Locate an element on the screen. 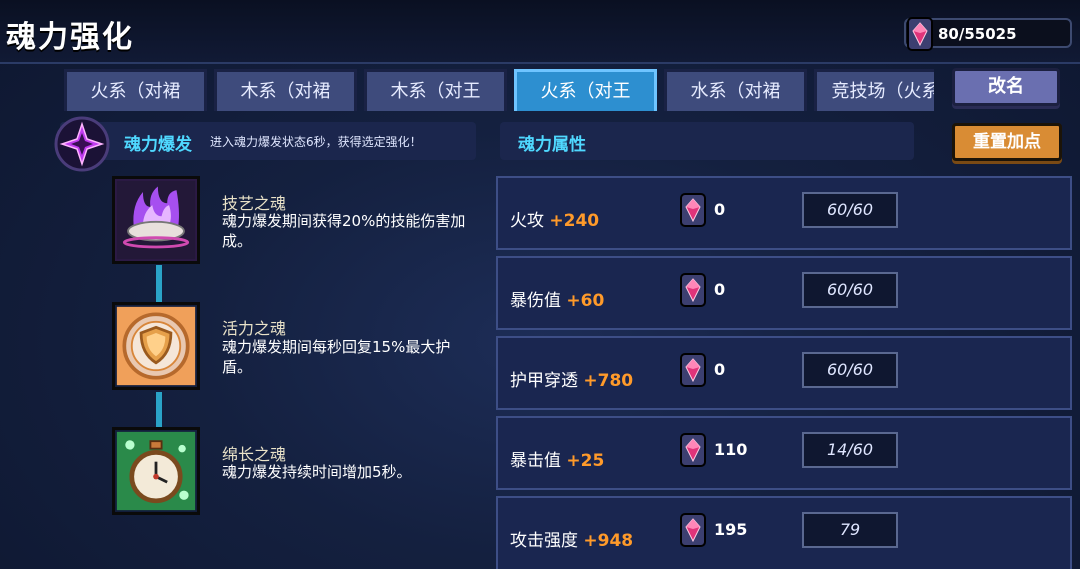  soul-burst-icon is located at coordinates (82, 144).